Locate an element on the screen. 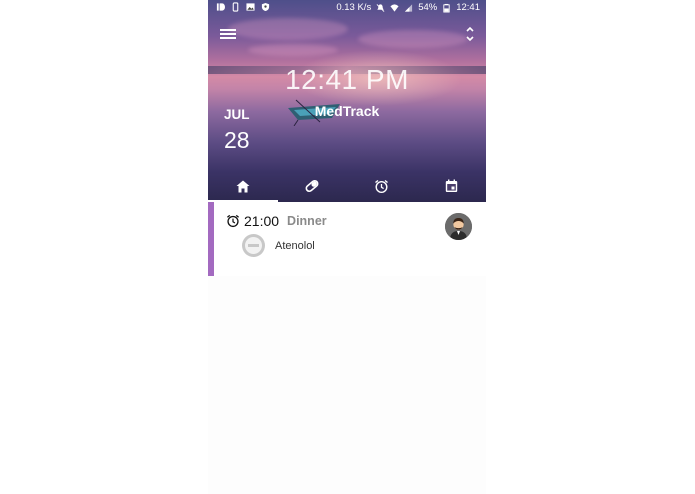  expand-collapse-icon is located at coordinates (470, 34).